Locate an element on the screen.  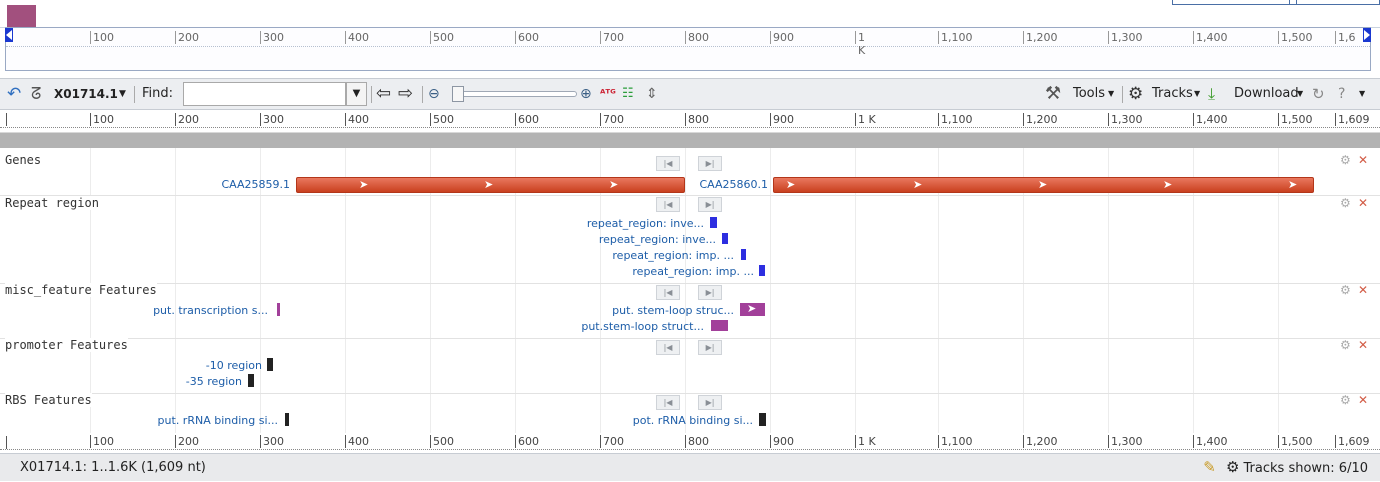
ruler-tick-label: 1,400 is located at coordinates (1210, 119).